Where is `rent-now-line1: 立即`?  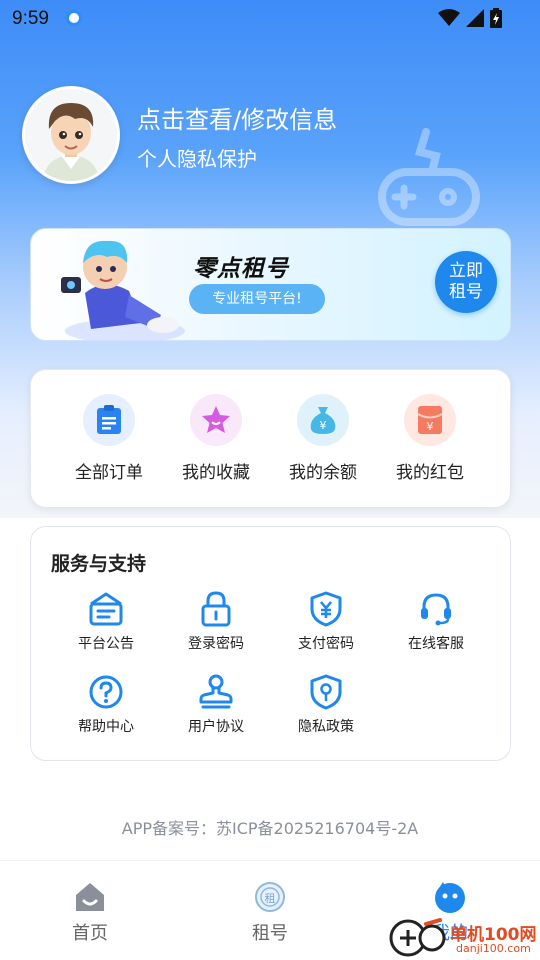
rent-now-line1: 立即 is located at coordinates (466, 271).